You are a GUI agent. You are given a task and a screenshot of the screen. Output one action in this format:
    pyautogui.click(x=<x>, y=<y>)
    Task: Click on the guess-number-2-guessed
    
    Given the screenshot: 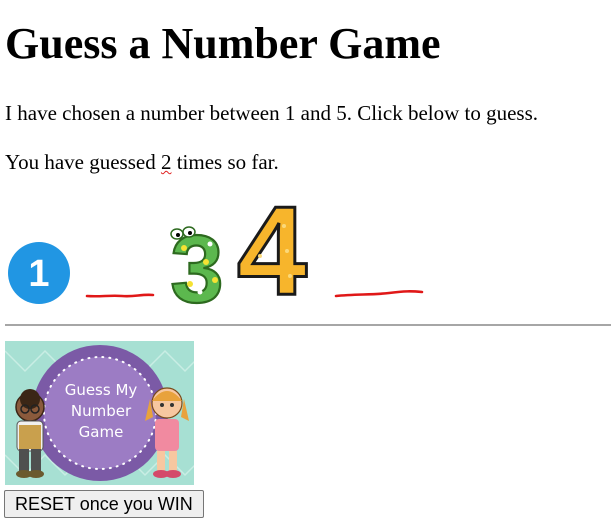 What is the action you would take?
    pyautogui.click(x=120, y=295)
    